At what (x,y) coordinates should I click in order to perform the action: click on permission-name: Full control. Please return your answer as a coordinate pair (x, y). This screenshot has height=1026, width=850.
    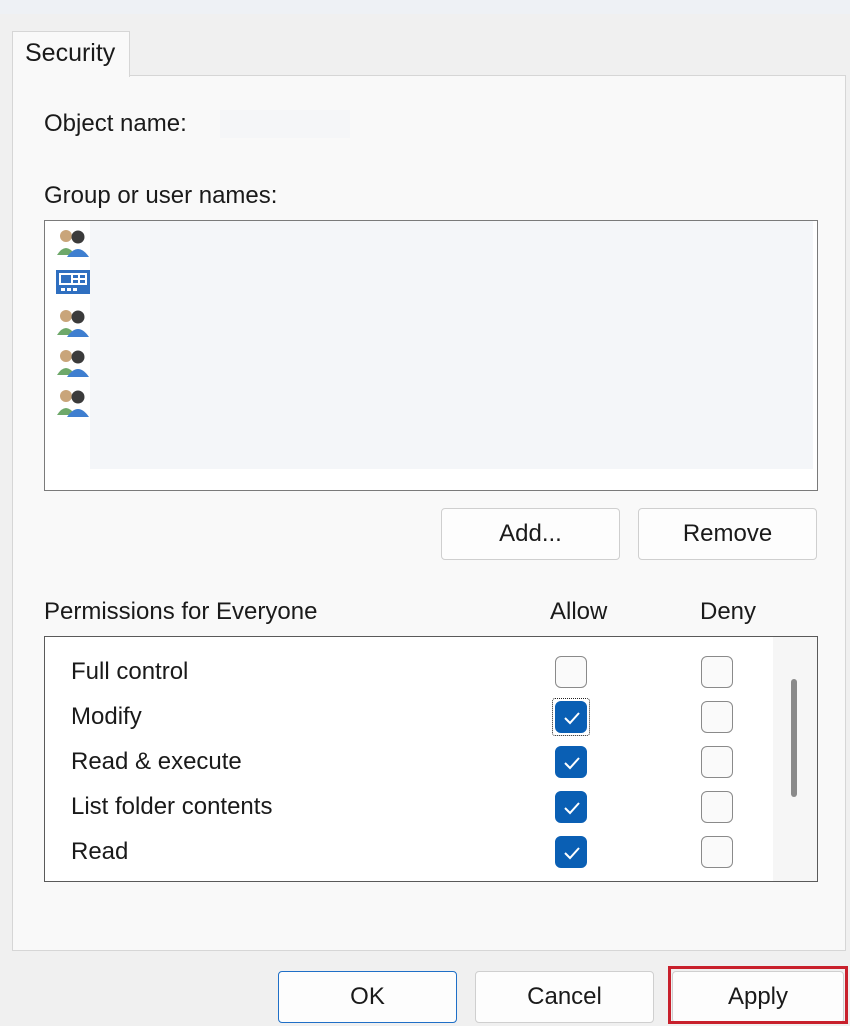
    Looking at the image, I should click on (130, 671).